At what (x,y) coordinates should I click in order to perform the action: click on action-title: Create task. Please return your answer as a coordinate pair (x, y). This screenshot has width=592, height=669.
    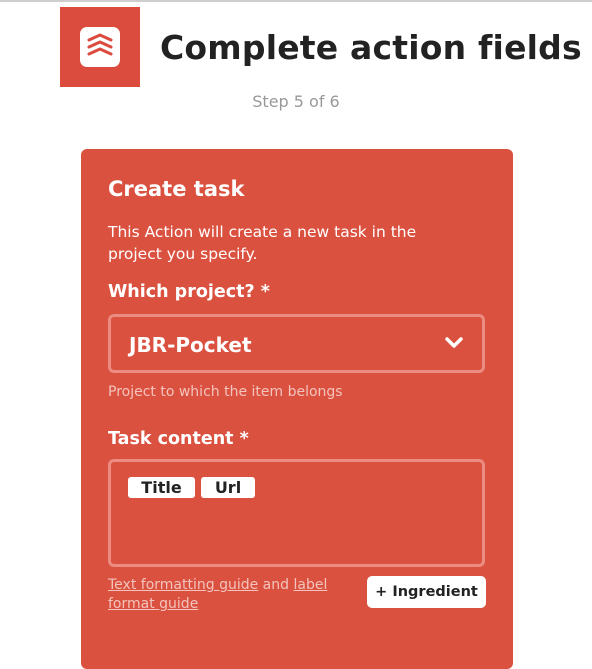
    Looking at the image, I should click on (176, 189).